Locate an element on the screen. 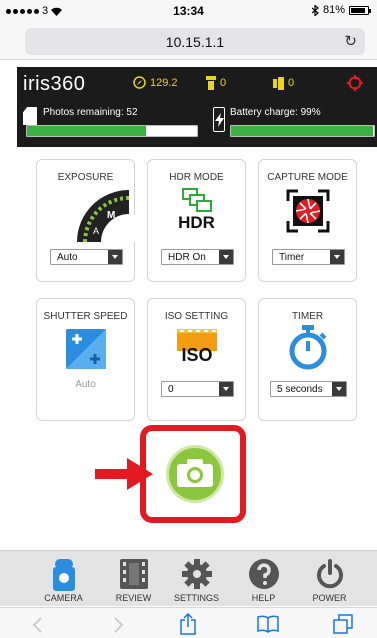 The image size is (377, 638). sync-count: 0 is located at coordinates (291, 83).